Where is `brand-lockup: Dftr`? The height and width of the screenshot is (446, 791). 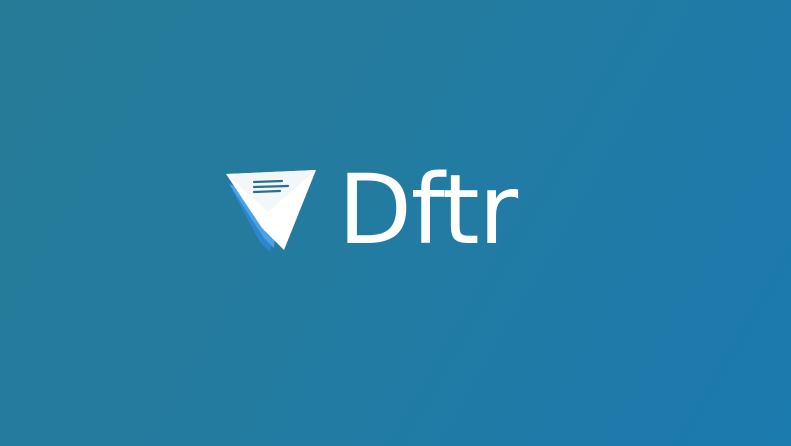 brand-lockup: Dftr is located at coordinates (387, 210).